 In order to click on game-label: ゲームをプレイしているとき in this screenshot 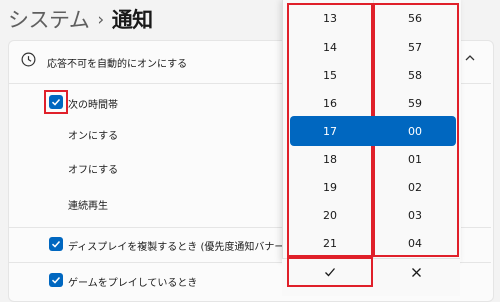, I will do `click(133, 283)`.